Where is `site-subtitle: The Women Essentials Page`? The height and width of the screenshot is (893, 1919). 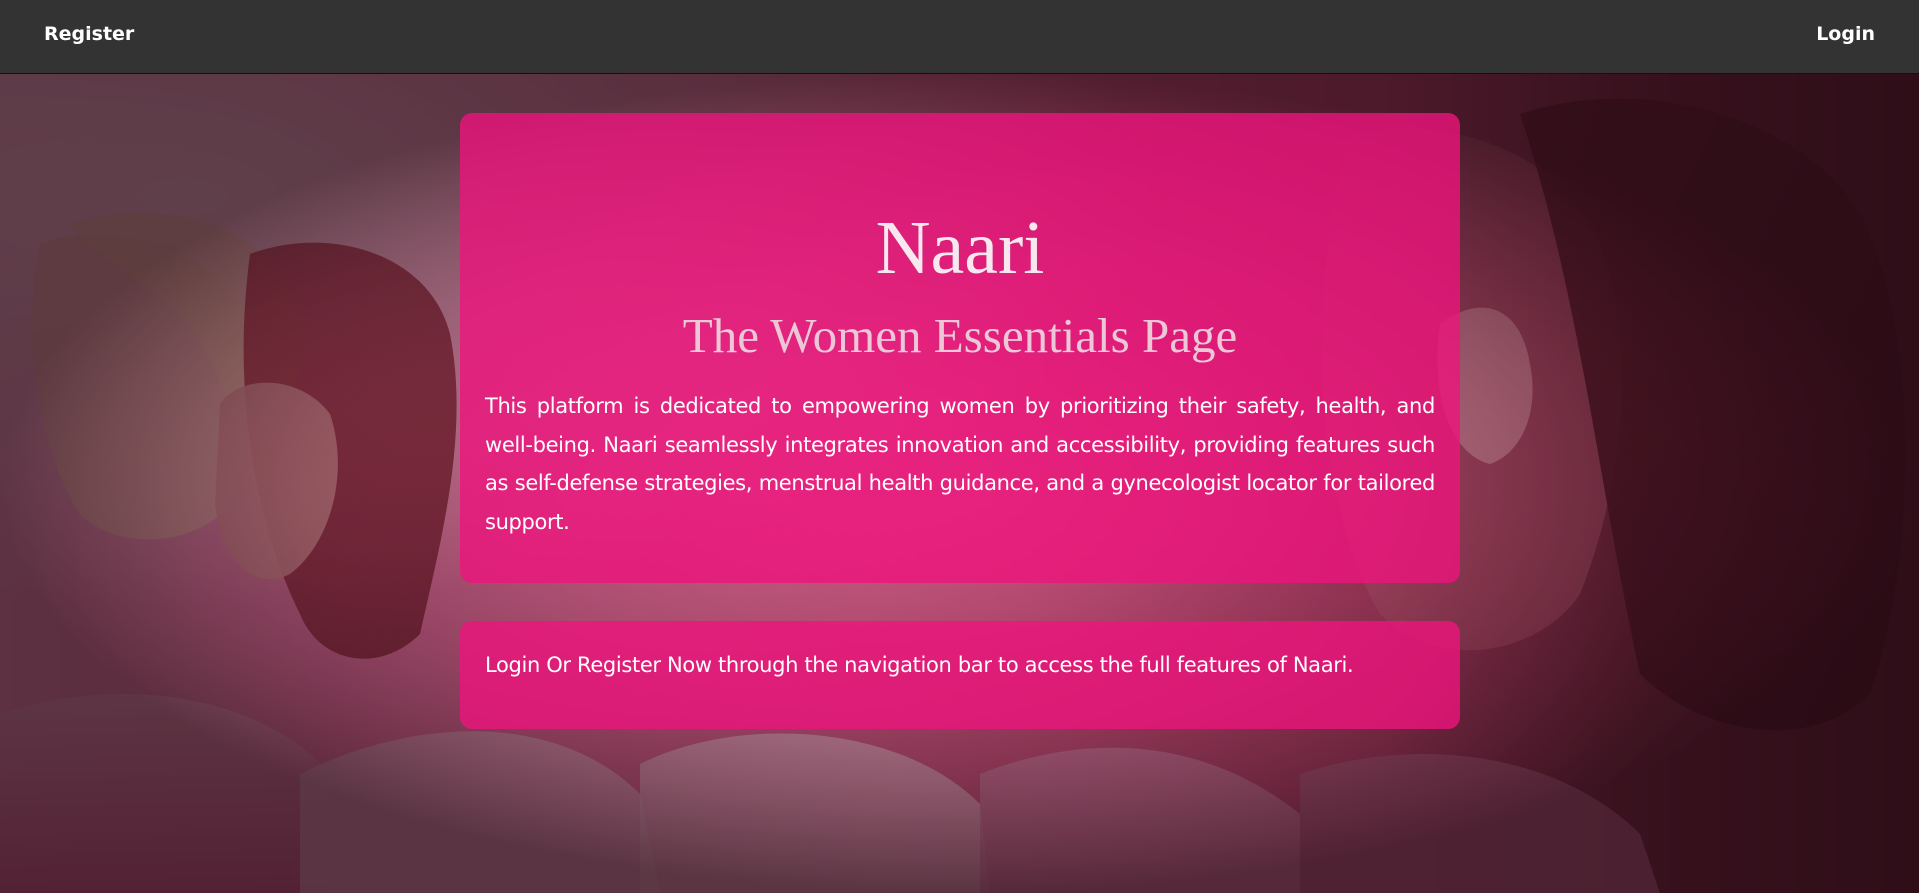 site-subtitle: The Women Essentials Page is located at coordinates (960, 335).